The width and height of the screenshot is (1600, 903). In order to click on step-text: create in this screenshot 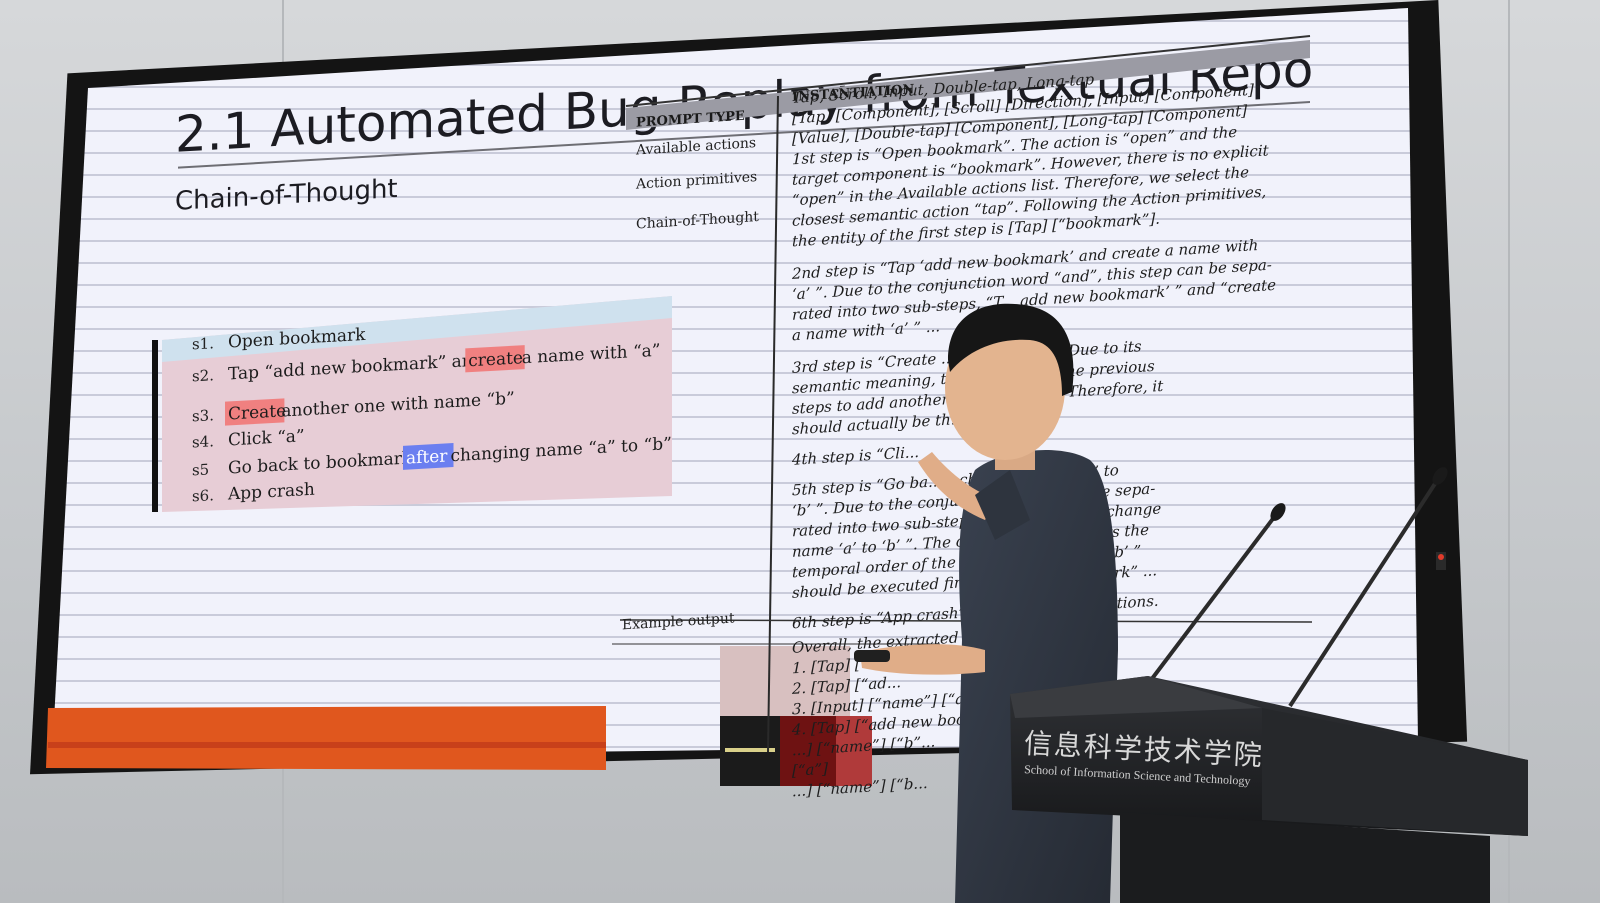, I will do `click(495, 359)`.